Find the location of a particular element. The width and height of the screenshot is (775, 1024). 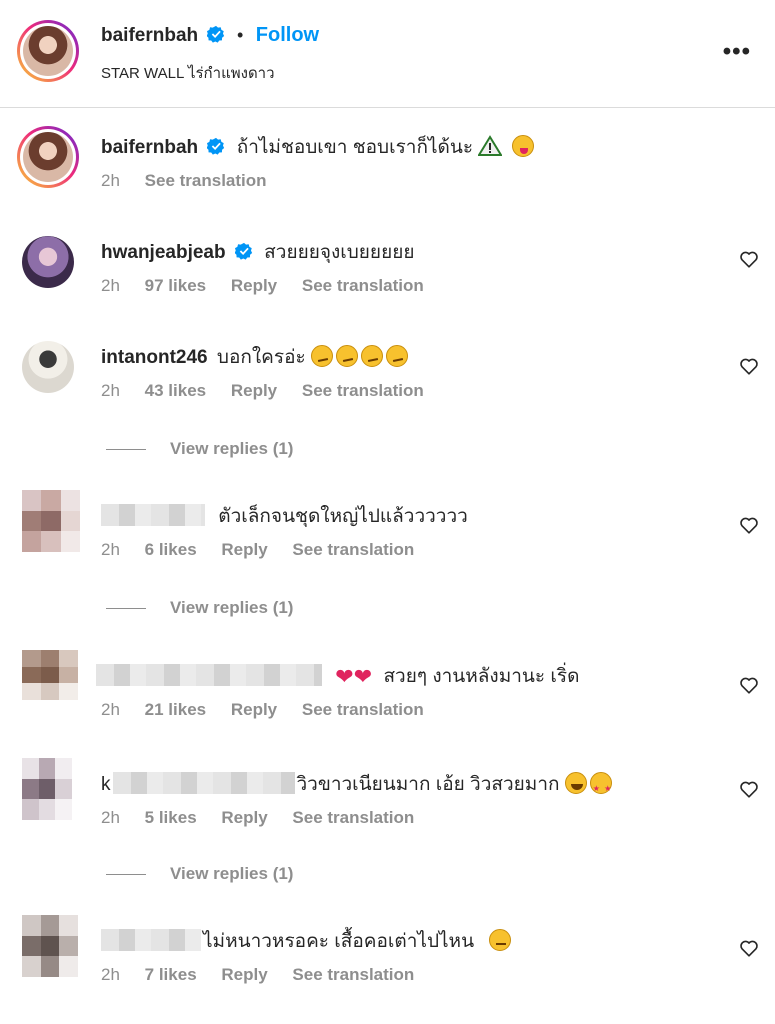

comment-meta: 2h 7 likes Reply See translation is located at coordinates (408, 975).